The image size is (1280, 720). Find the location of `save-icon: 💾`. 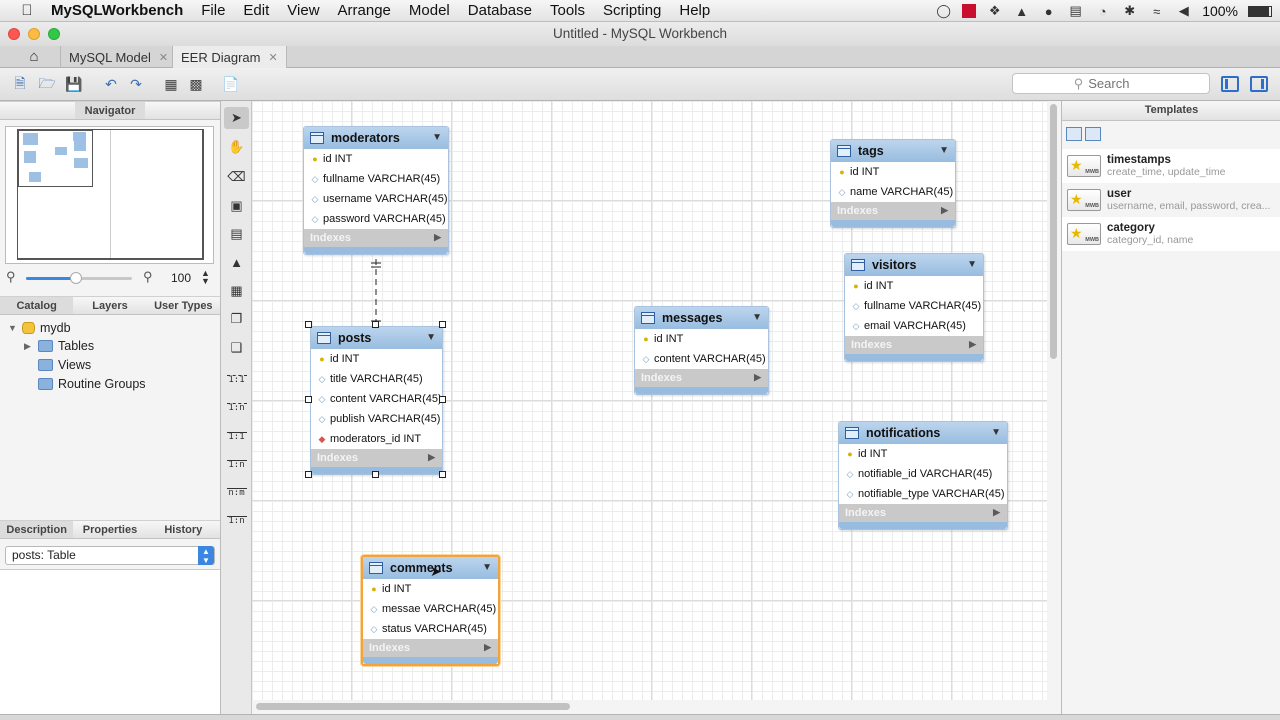

save-icon: 💾 is located at coordinates (74, 84).